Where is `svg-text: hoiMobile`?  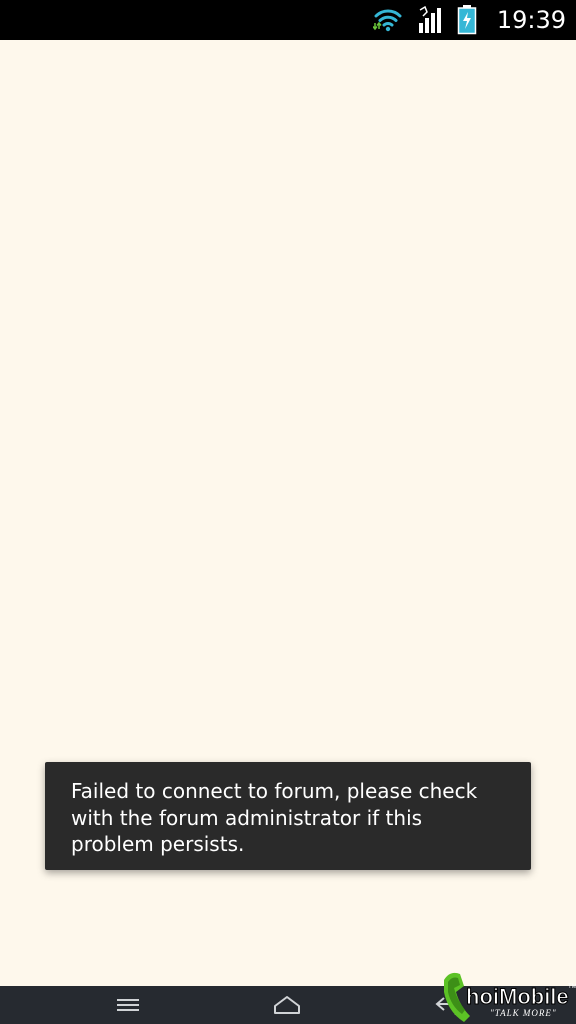
svg-text: hoiMobile is located at coordinates (517, 996).